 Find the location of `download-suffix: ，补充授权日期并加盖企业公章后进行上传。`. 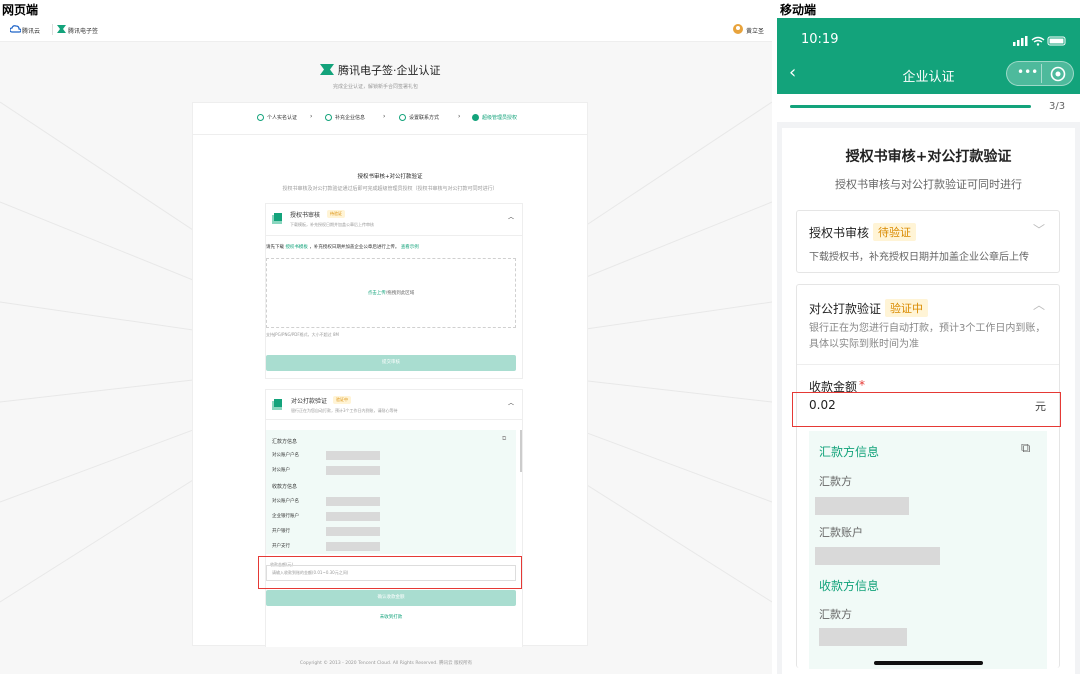

download-suffix: ，补充授权日期并加盖企业公章后进行上传。 is located at coordinates (354, 247).